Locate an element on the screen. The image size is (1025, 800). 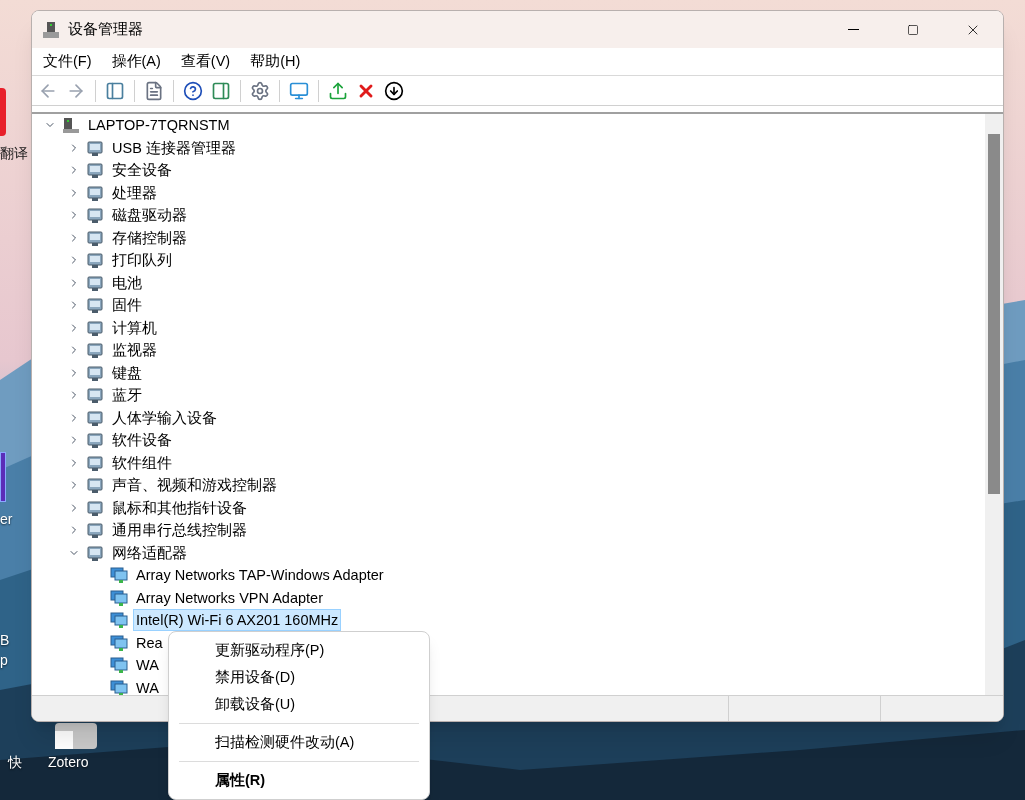
scrollbar is located at coordinates (994, 404).